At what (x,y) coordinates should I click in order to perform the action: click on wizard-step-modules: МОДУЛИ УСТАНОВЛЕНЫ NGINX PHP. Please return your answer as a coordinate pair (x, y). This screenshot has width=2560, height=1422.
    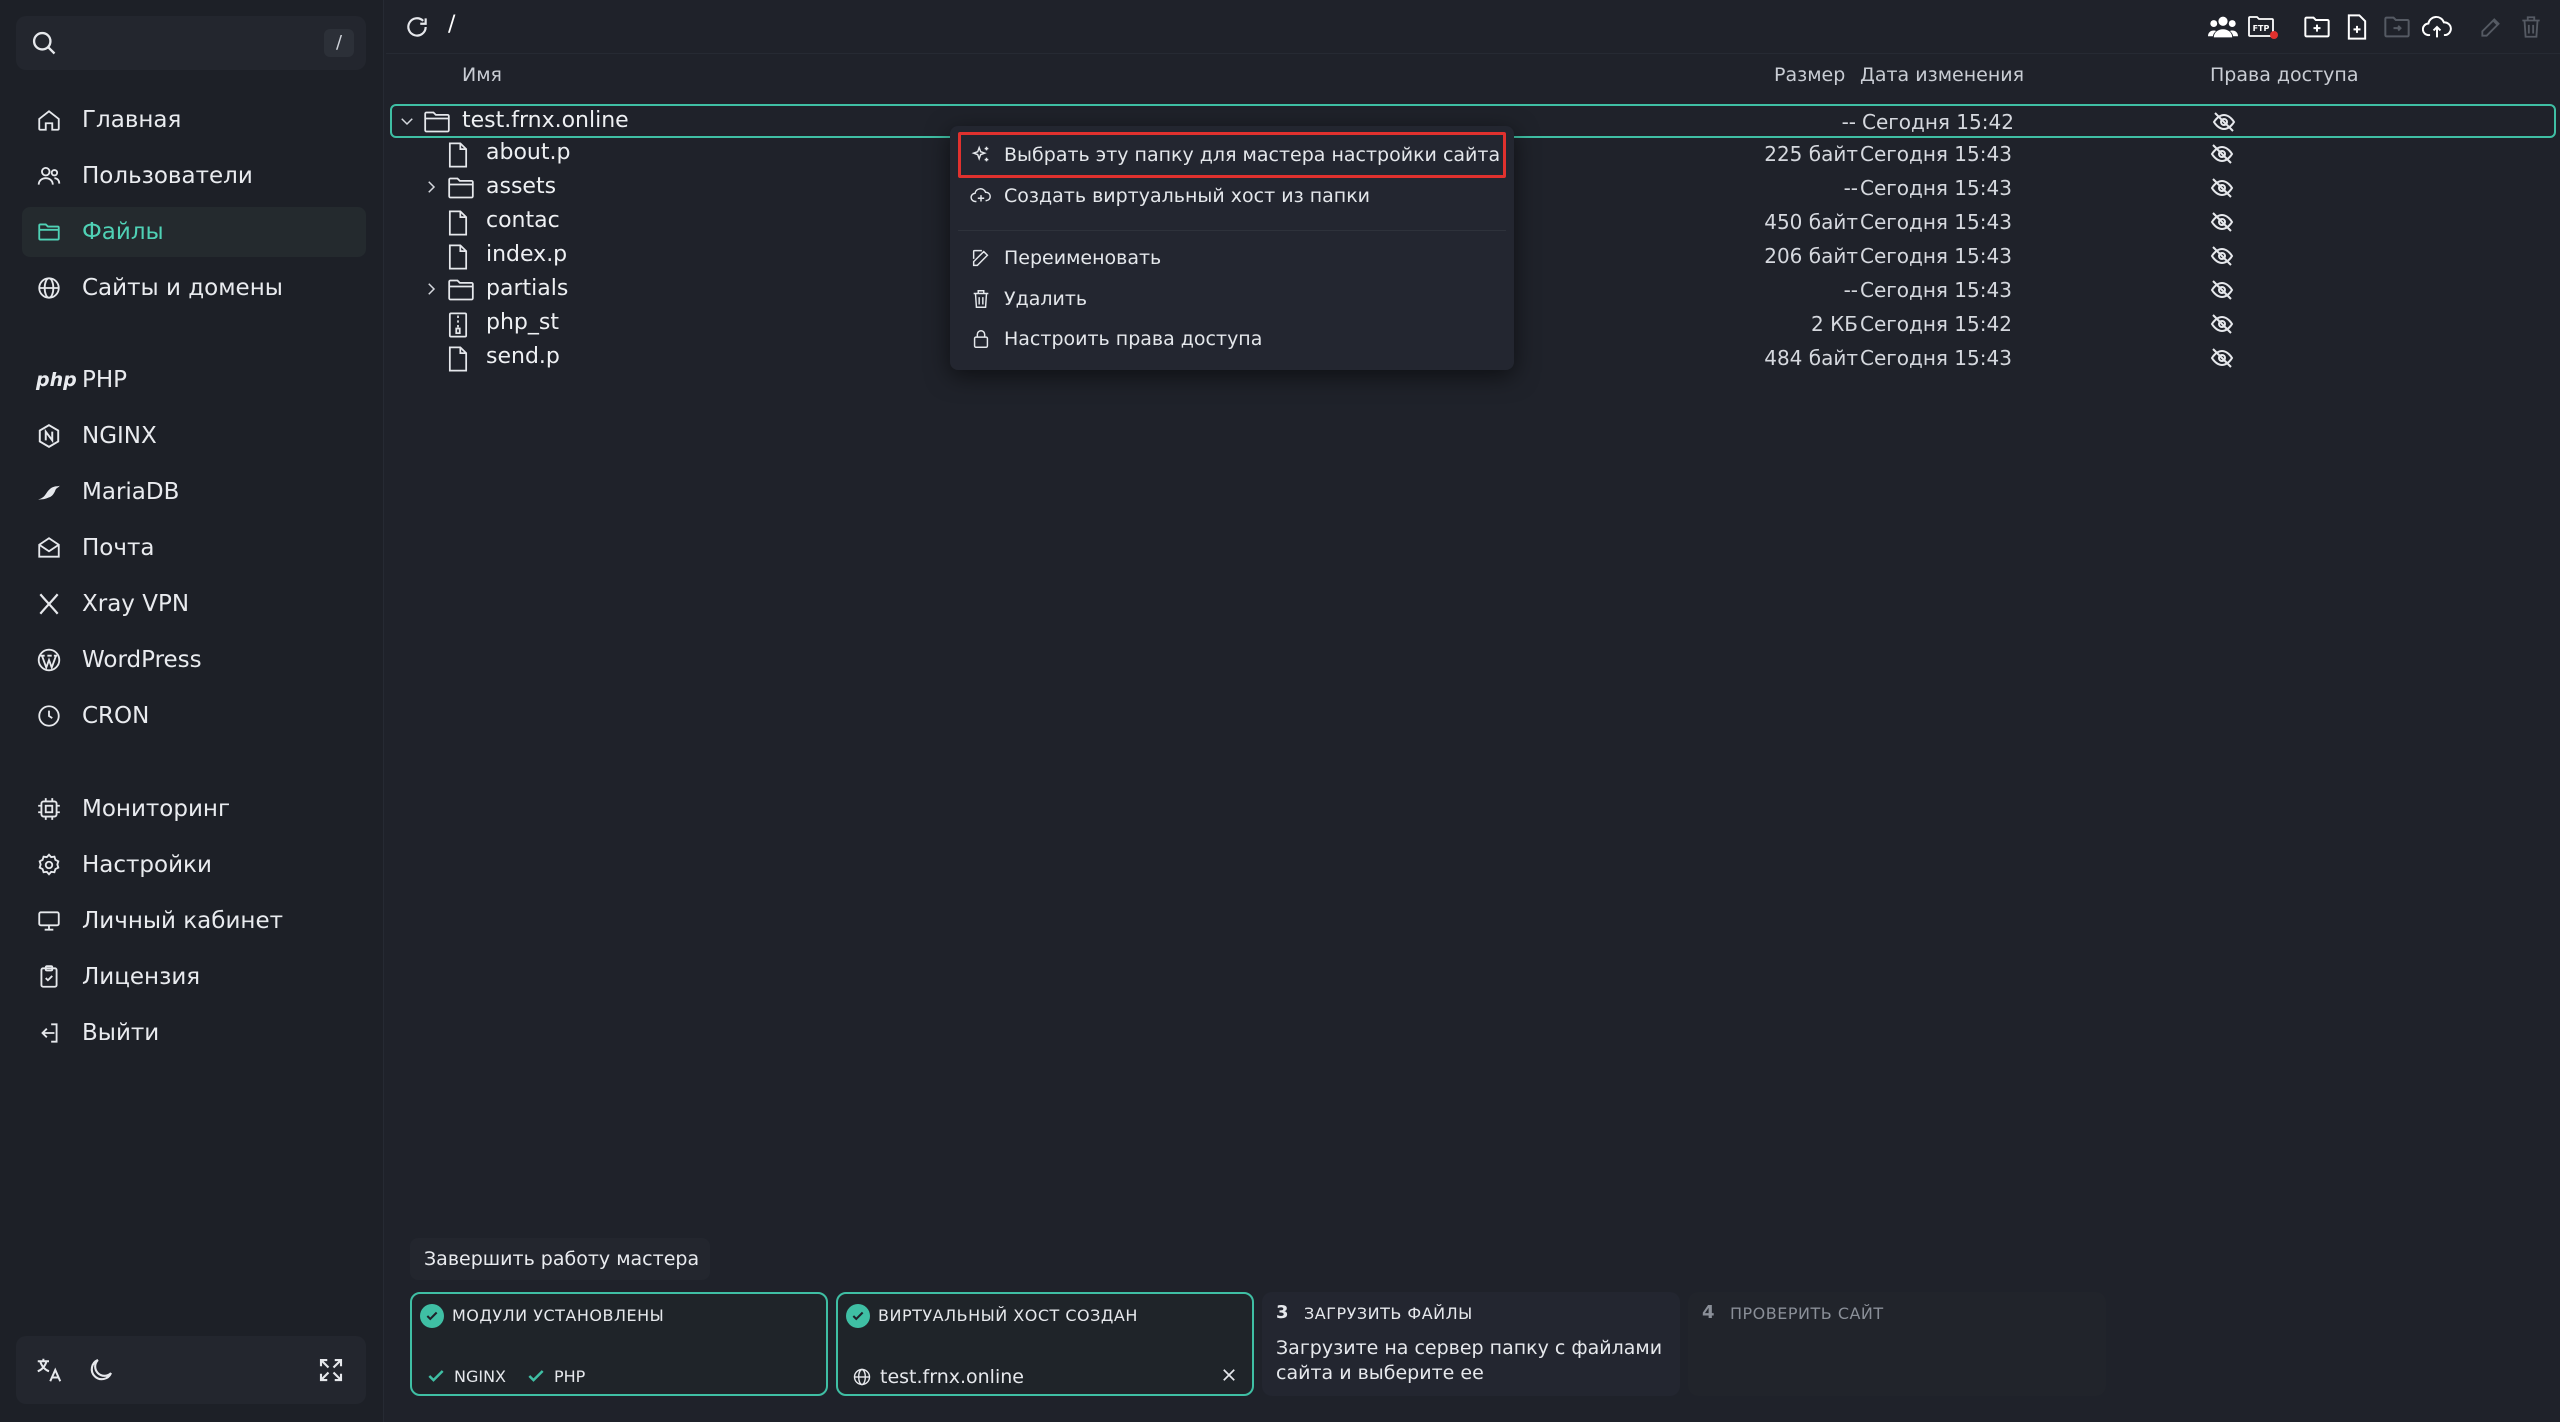
    Looking at the image, I should click on (619, 1344).